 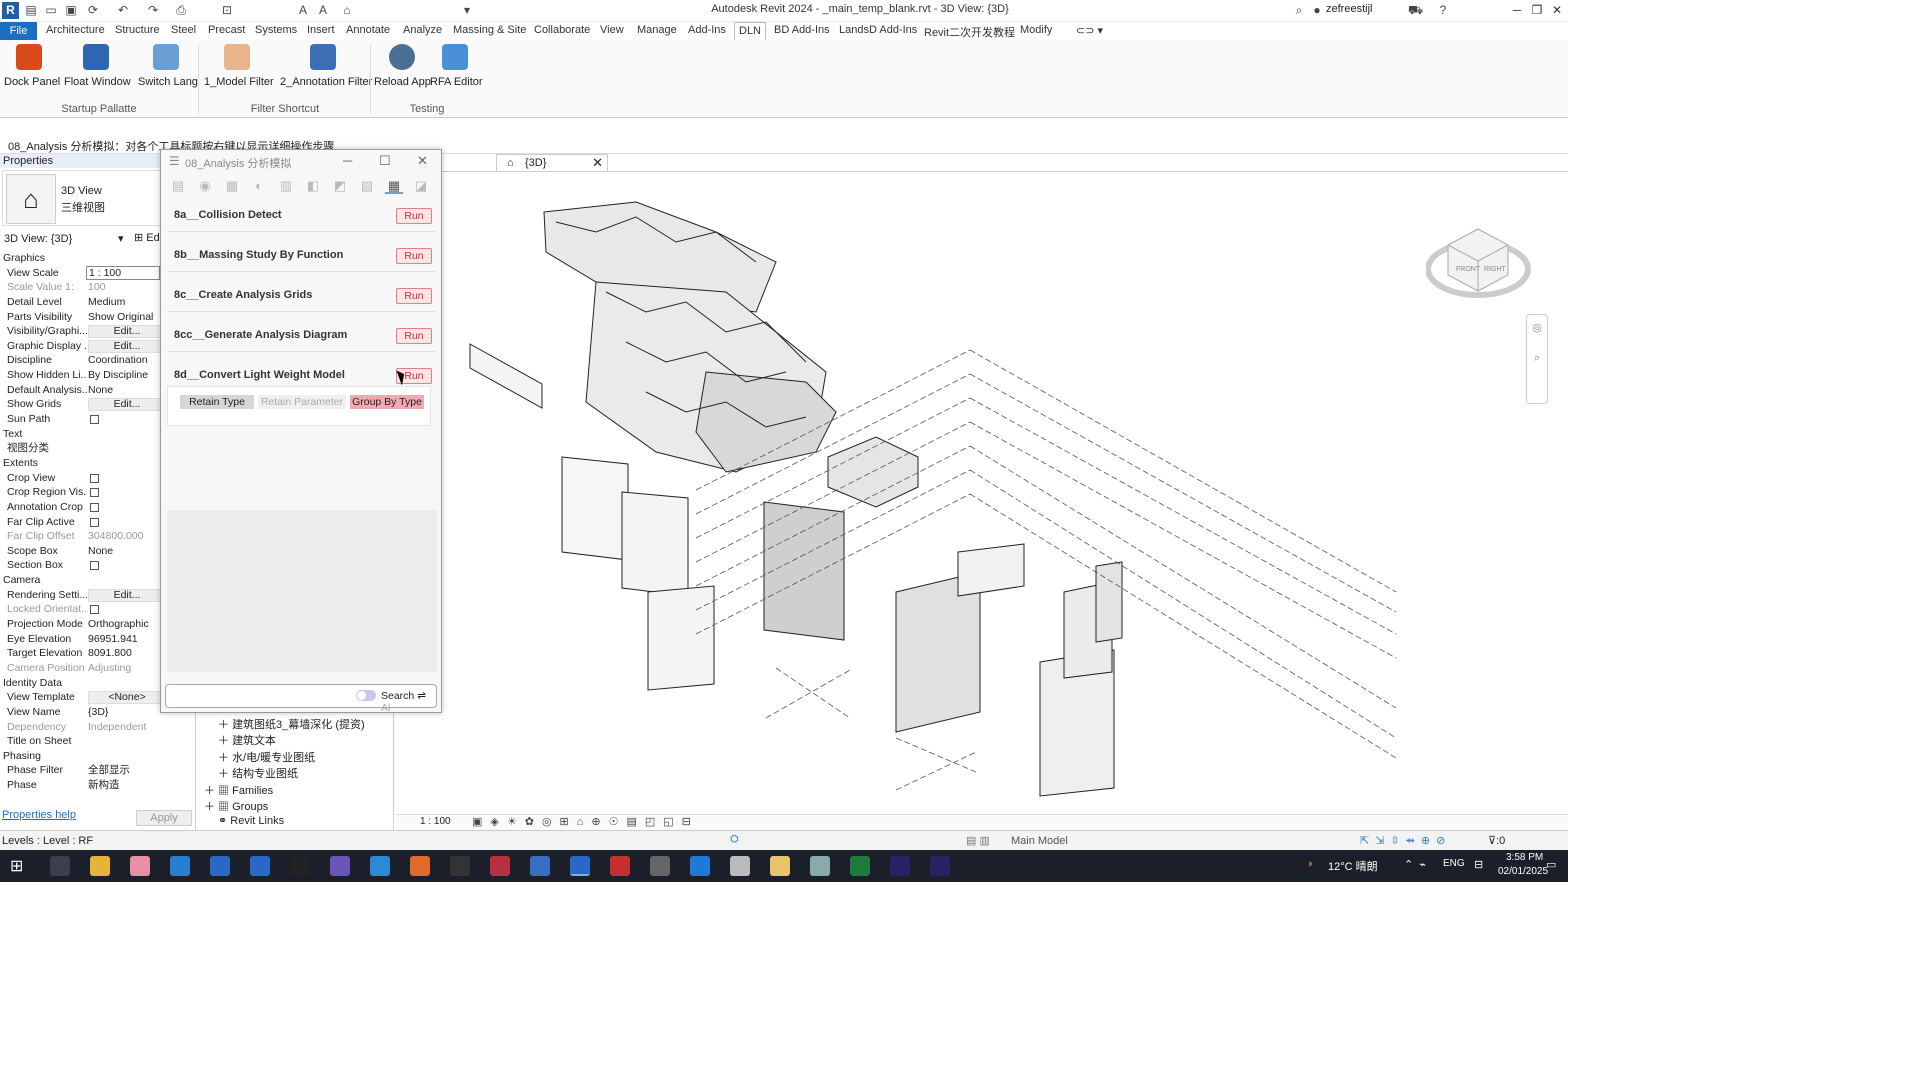 I want to click on tab-revit-dev-tutorial: Revit二次开发教程, so click(x=969, y=32).